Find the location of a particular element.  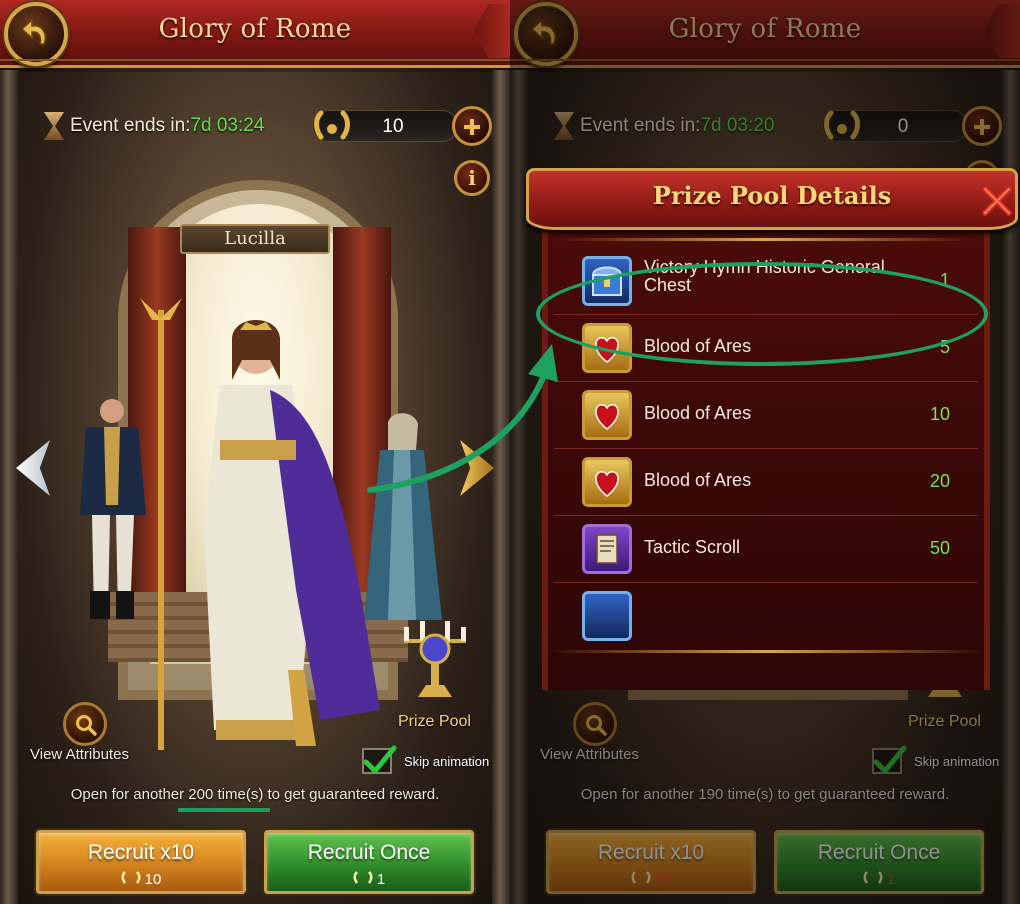

magnifier-icon is located at coordinates (86, 725).